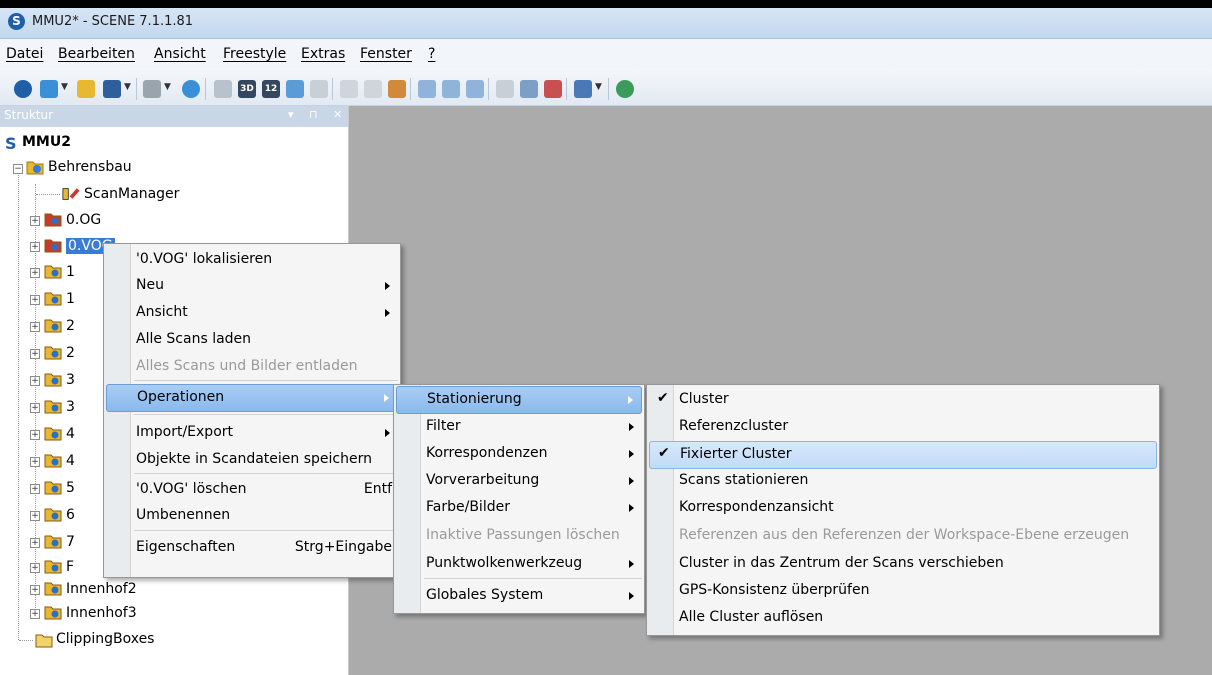 The image size is (1212, 675). What do you see at coordinates (349, 89) in the screenshot?
I see `copy-icon` at bounding box center [349, 89].